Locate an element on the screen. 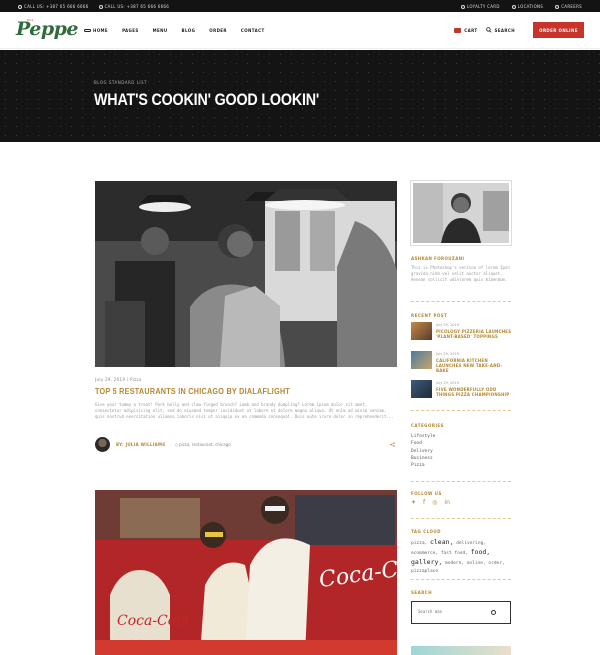 Image resolution: width=600 pixels, height=655 pixels. categories-heading: CATEGORIES is located at coordinates (428, 425).